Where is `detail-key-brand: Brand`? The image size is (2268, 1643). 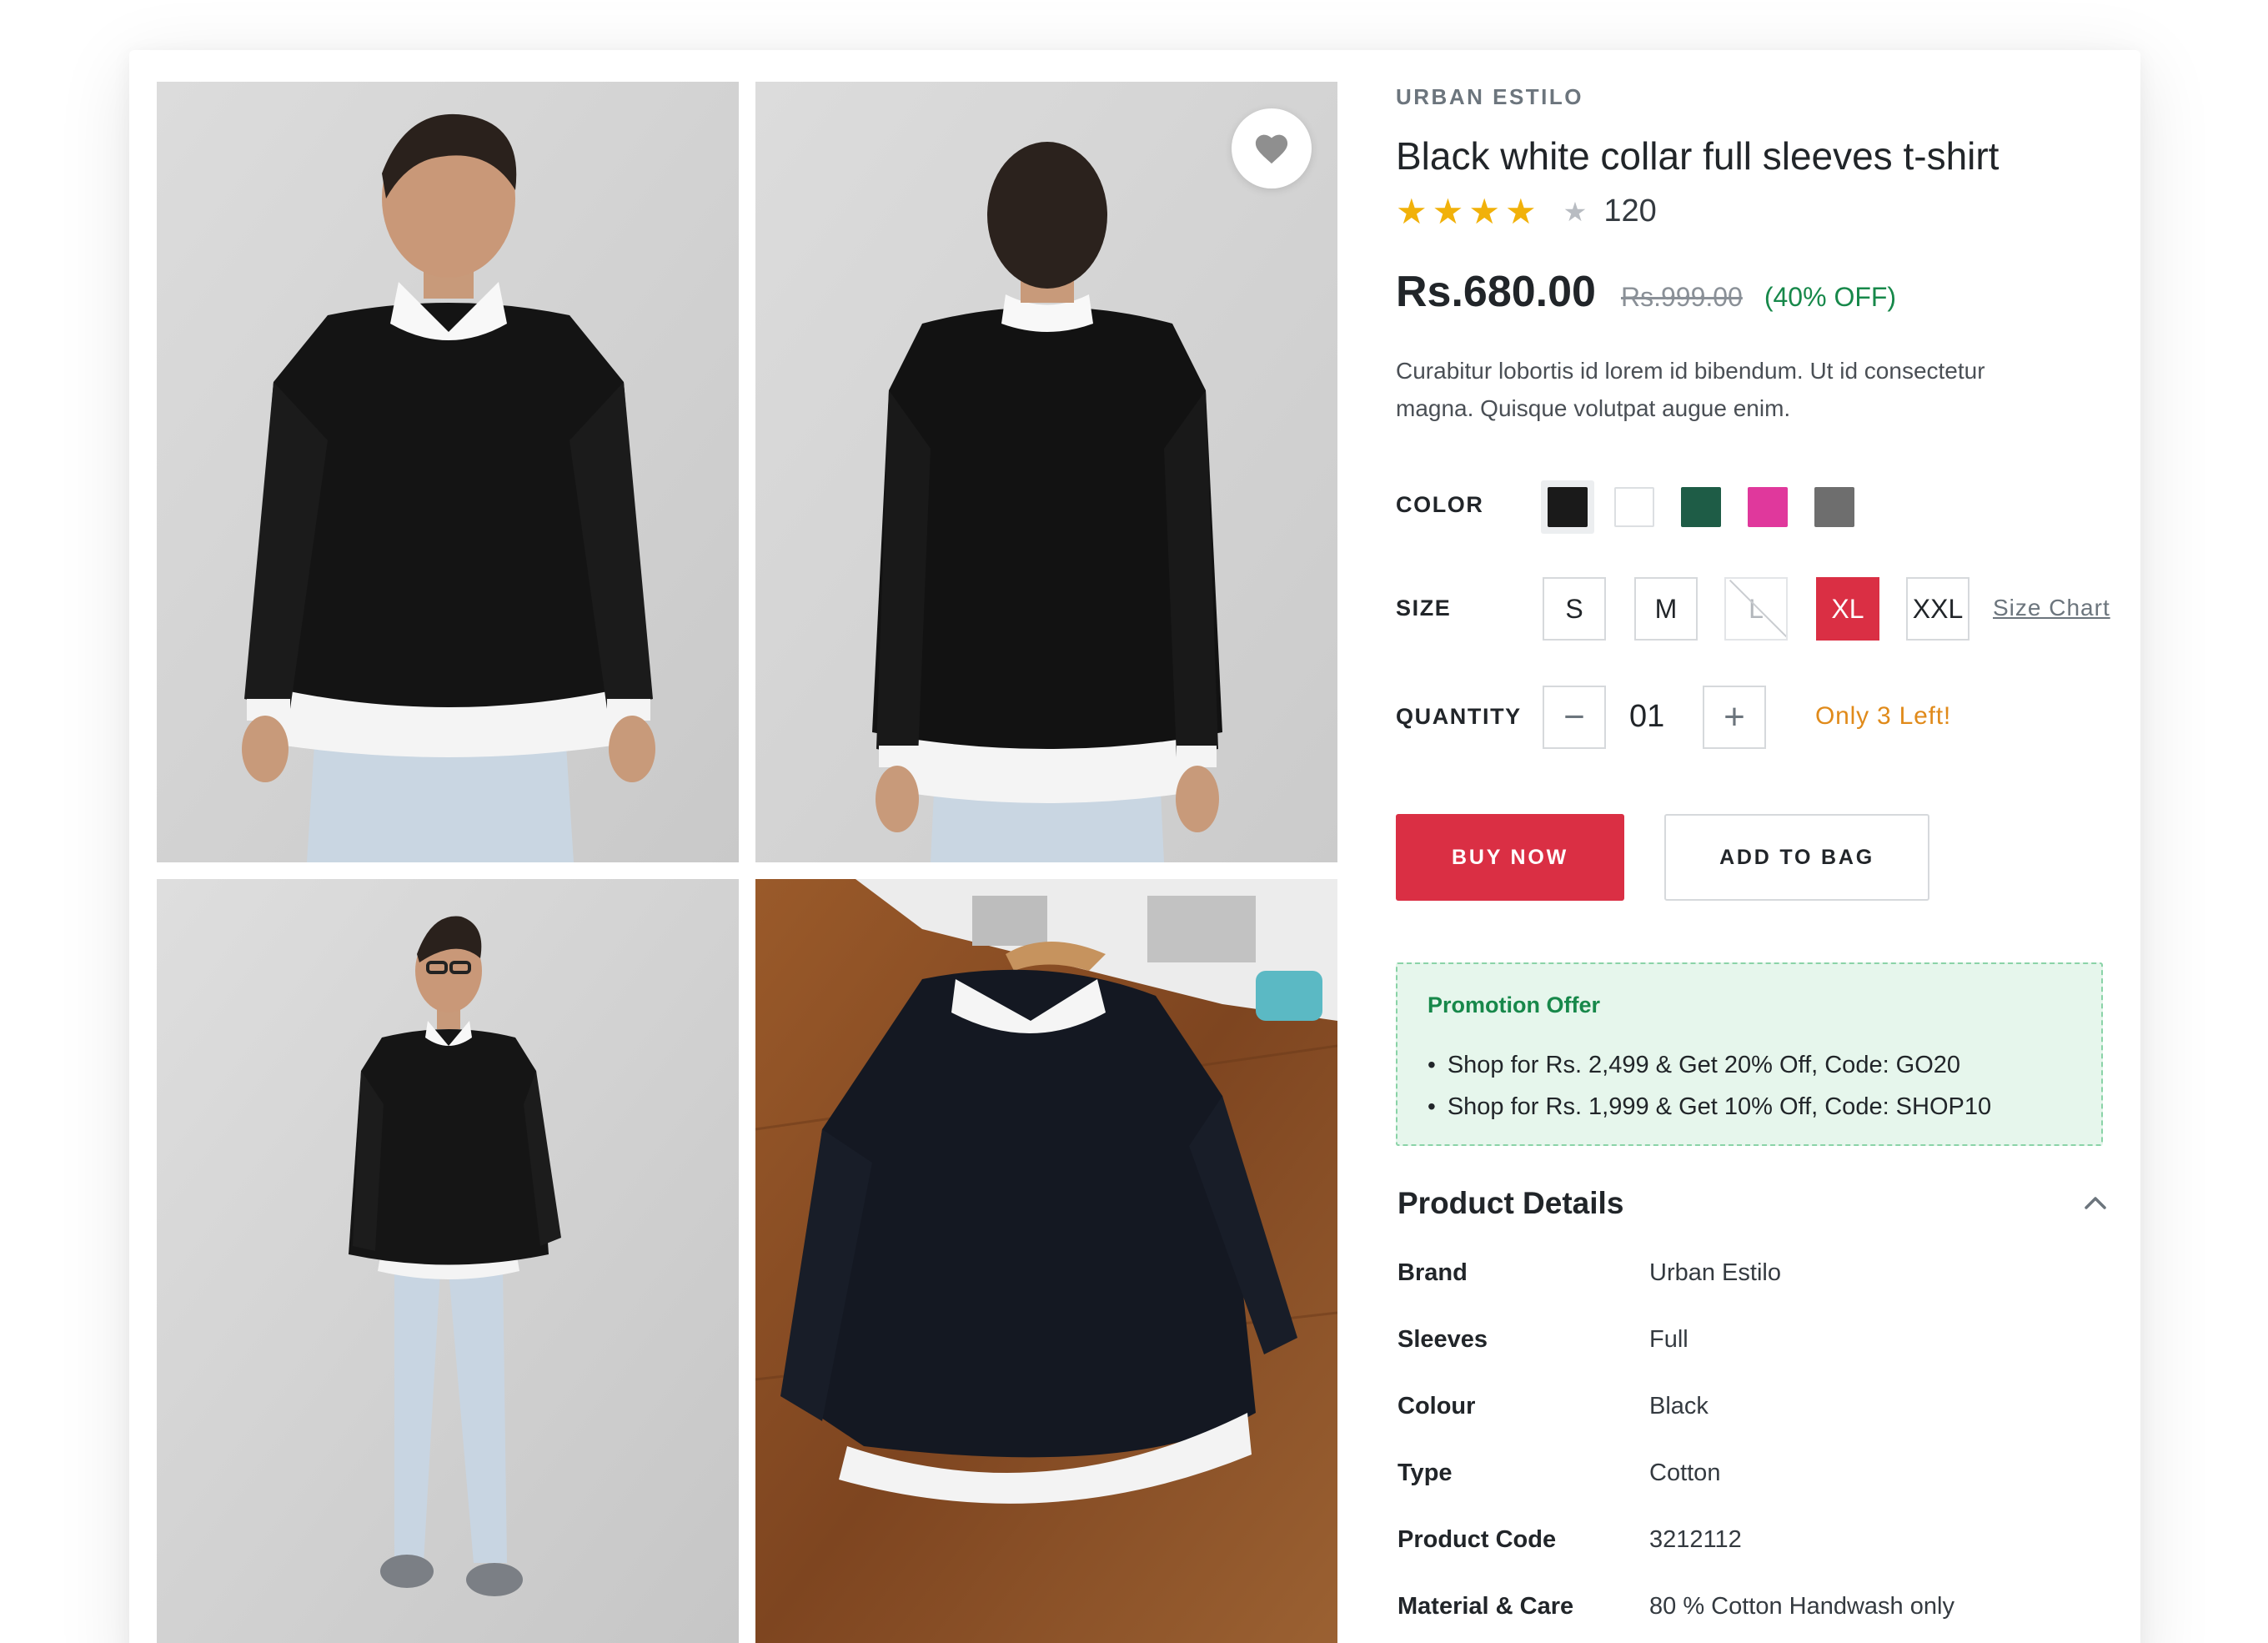
detail-key-brand: Brand is located at coordinates (1432, 1273).